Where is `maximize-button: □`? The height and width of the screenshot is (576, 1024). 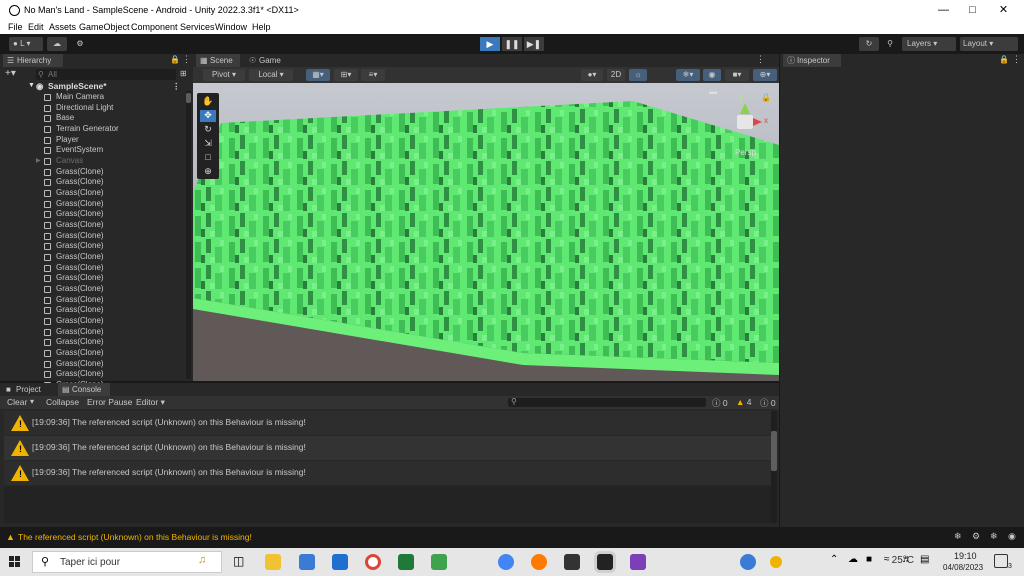
maximize-button: □ is located at coordinates (972, 10).